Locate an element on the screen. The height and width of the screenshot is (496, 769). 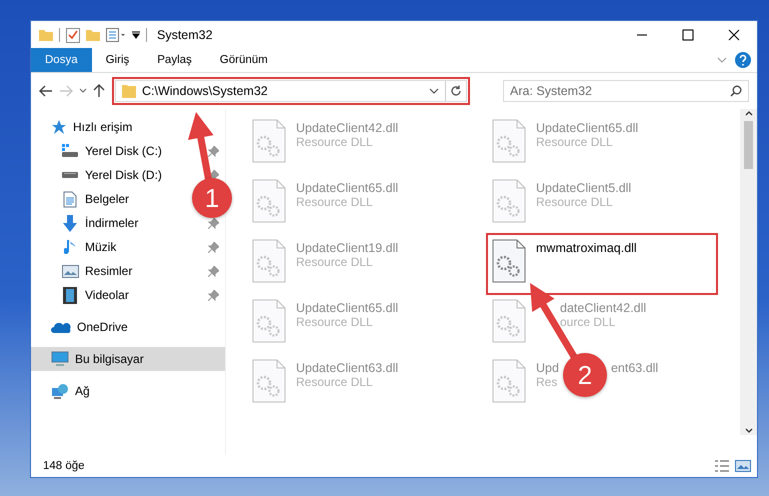
folder-icon is located at coordinates (129, 91).